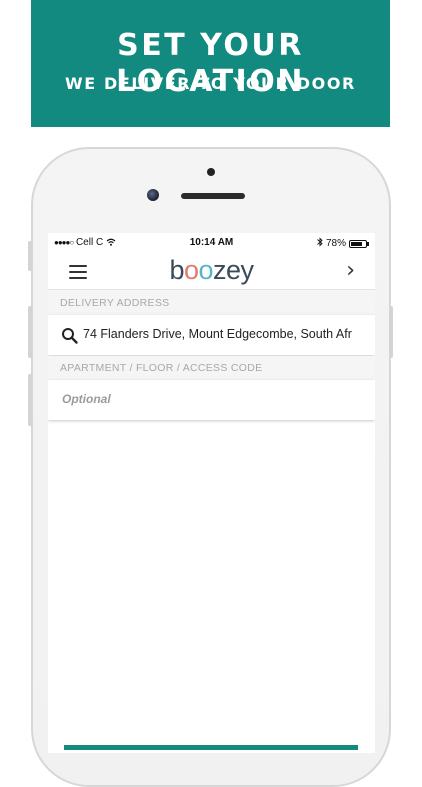 The height and width of the screenshot is (787, 422). What do you see at coordinates (359, 243) in the screenshot?
I see `battery-icon` at bounding box center [359, 243].